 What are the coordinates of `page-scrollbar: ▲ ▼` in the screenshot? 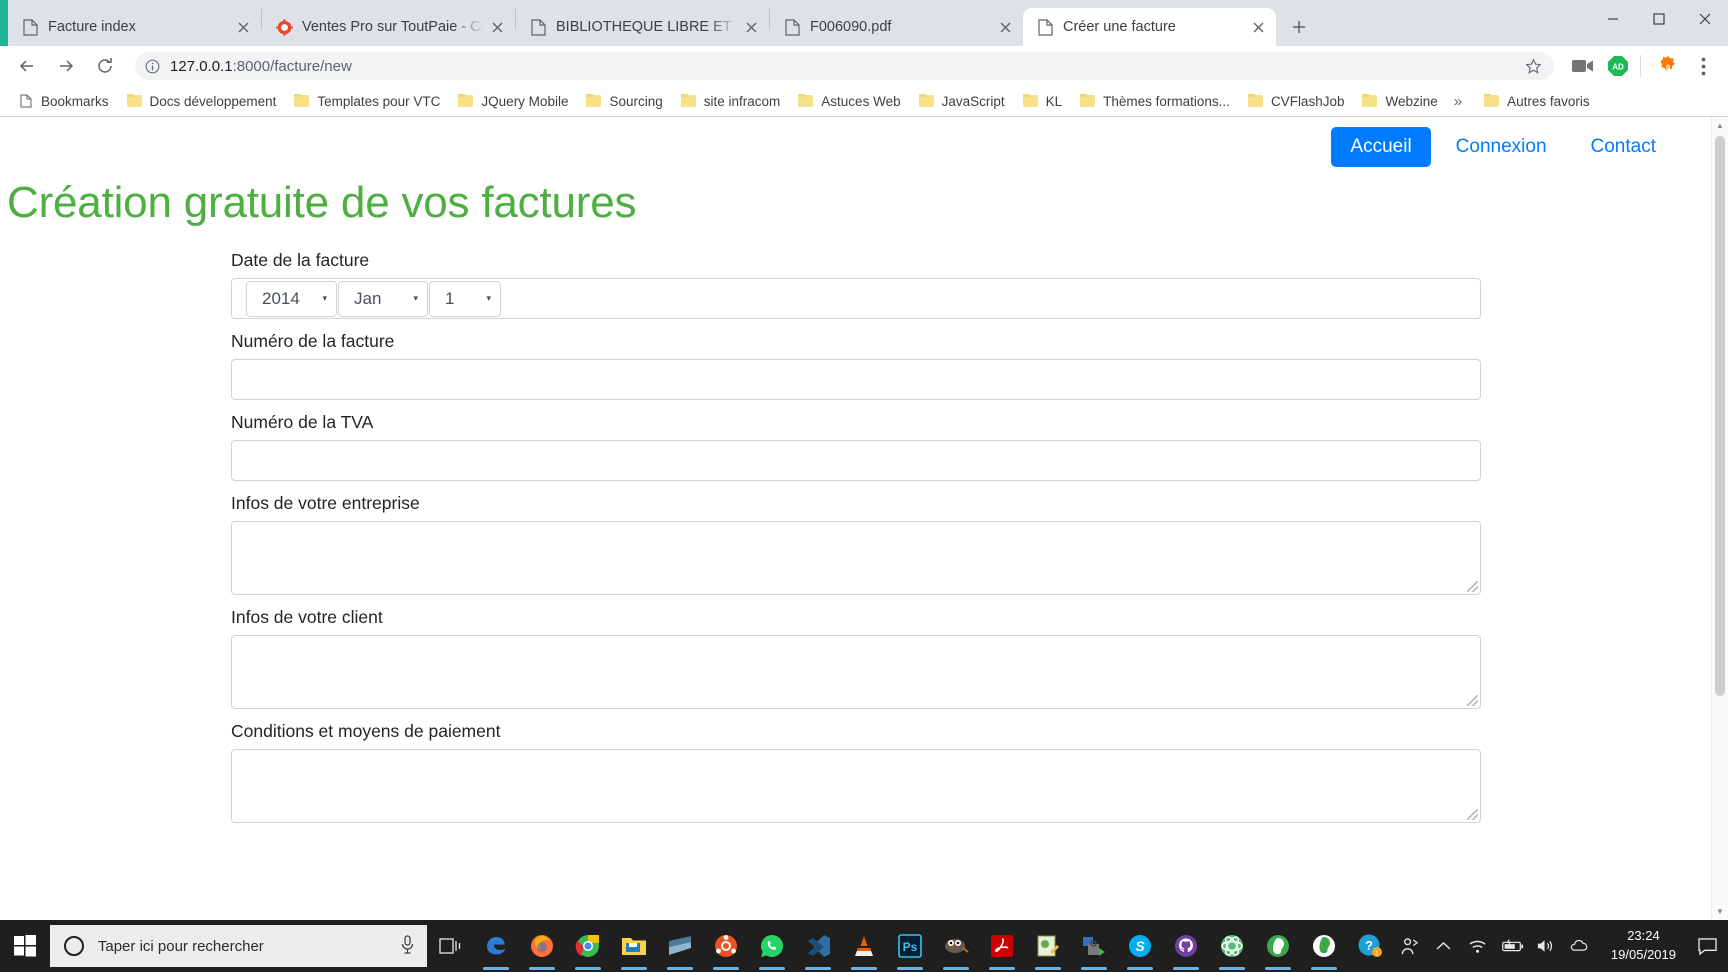 It's located at (1719, 518).